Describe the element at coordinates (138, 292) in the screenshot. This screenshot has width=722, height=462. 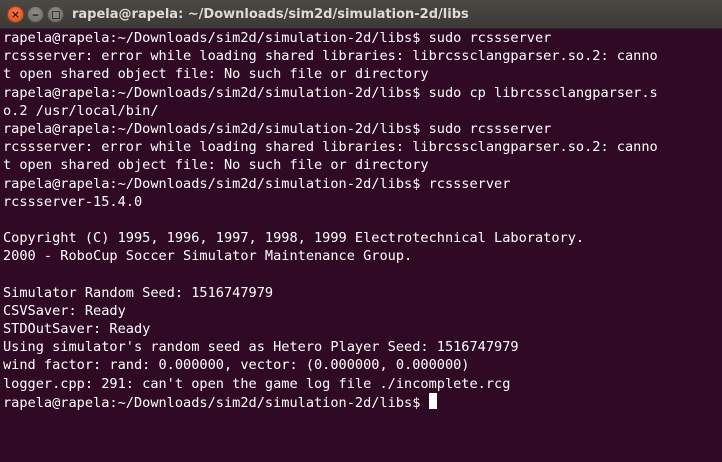
I see `terminal-line: Simulator Random Seed: 1516747979` at that location.